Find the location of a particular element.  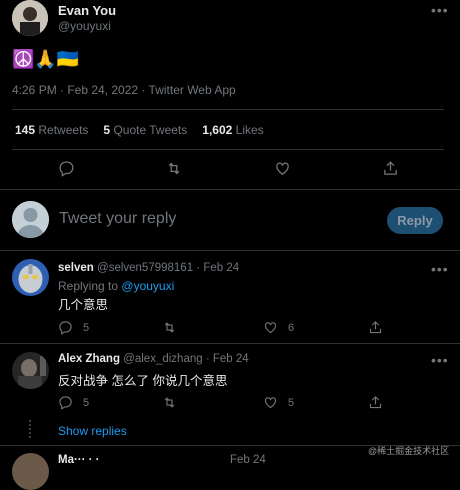

reply-header: Alex Zhang @alex_dizhang · Feb 24 is located at coordinates (153, 359).